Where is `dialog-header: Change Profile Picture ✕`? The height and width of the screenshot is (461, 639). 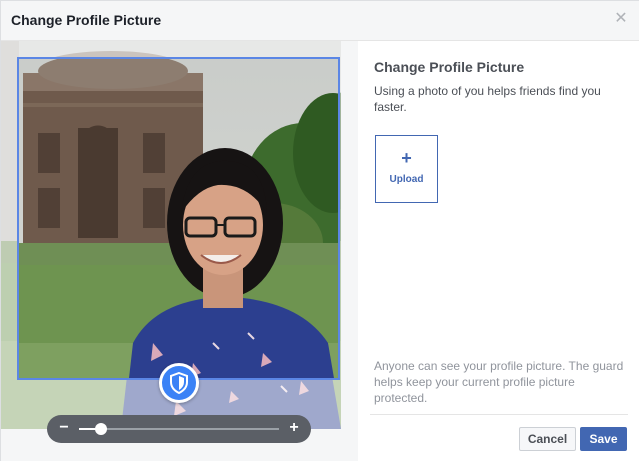
dialog-header: Change Profile Picture ✕ is located at coordinates (320, 21).